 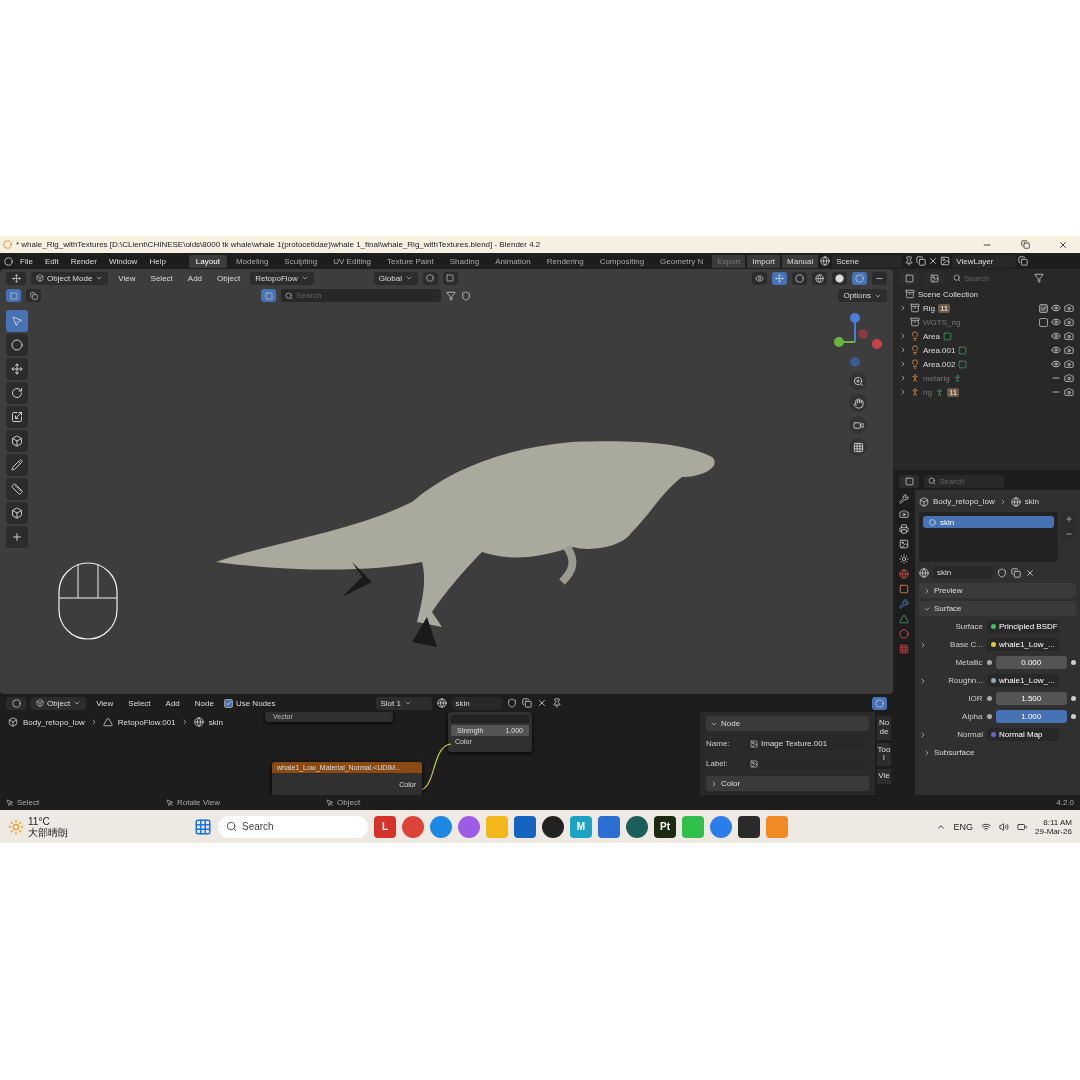 I want to click on measure-tool-button, so click(x=17, y=489).